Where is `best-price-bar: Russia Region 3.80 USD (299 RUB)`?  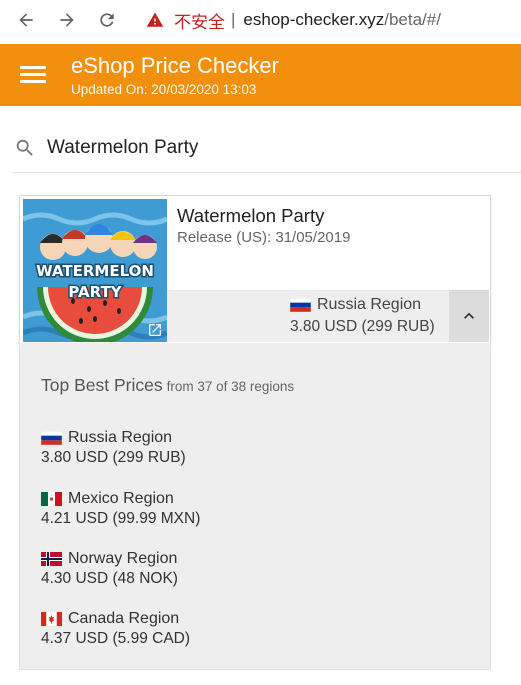
best-price-bar: Russia Region 3.80 USD (299 RUB) is located at coordinates (328, 316).